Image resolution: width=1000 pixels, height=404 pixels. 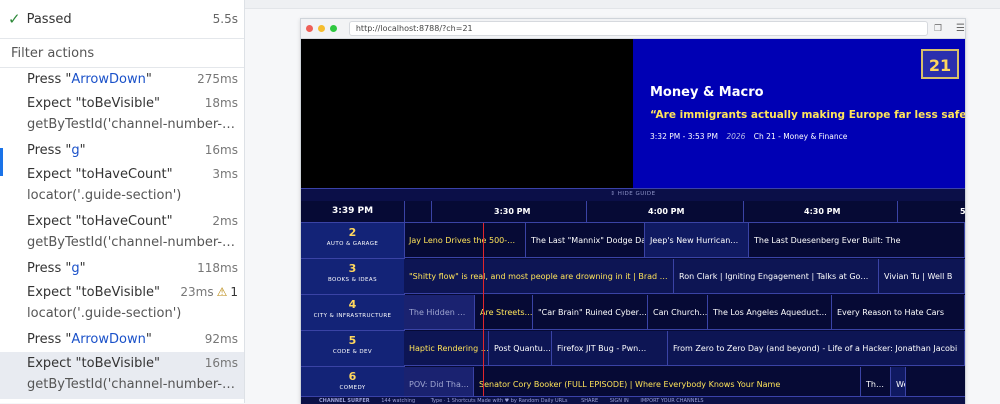 What do you see at coordinates (309, 28) in the screenshot?
I see `close-dot-icon` at bounding box center [309, 28].